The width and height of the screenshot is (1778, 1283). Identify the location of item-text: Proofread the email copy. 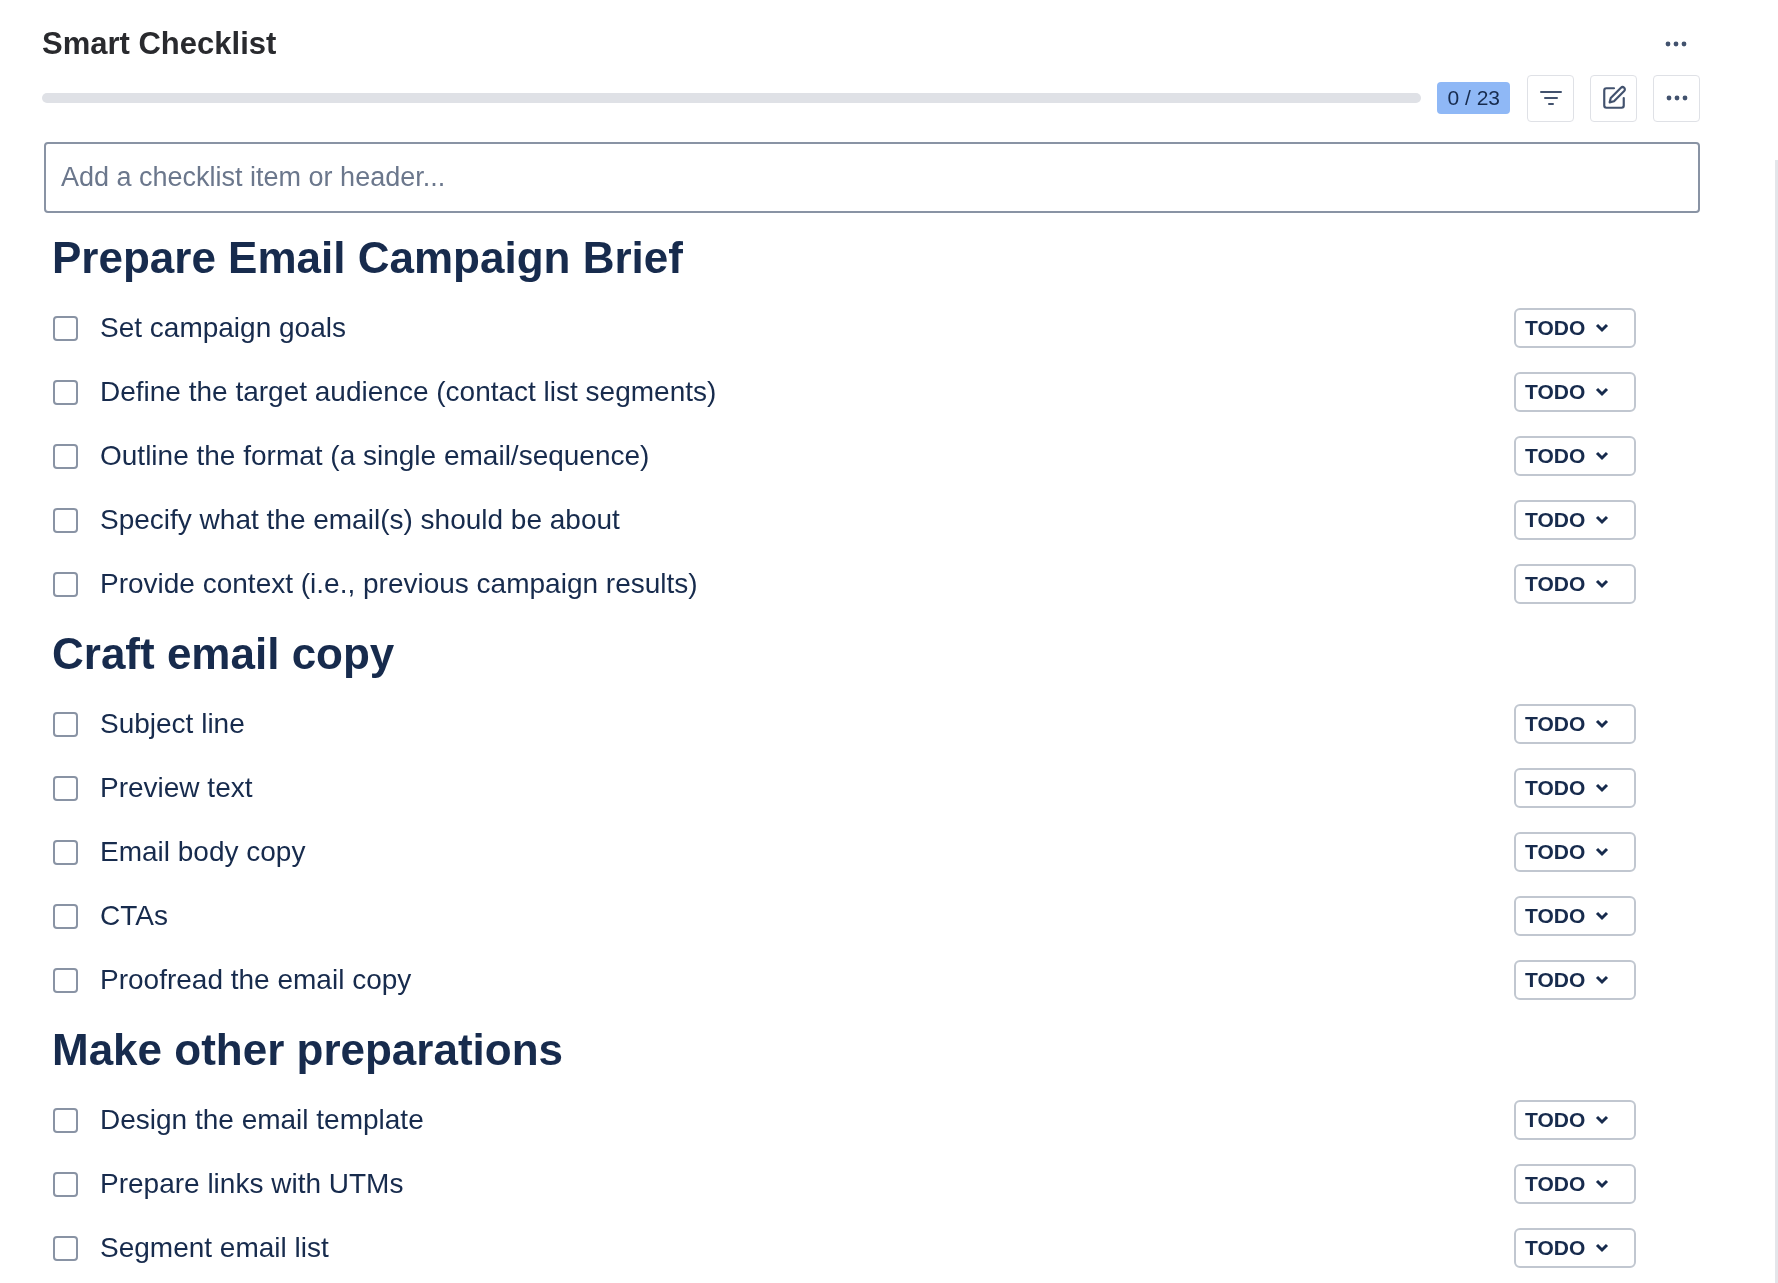
(256, 980).